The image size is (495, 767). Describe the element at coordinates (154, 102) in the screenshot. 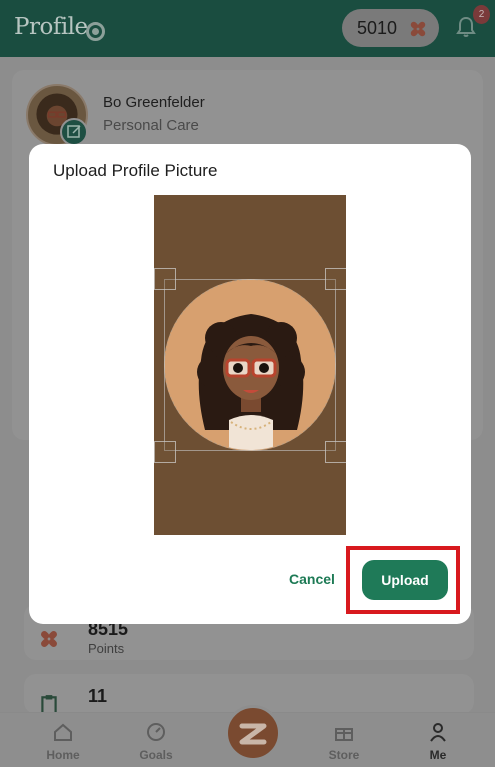

I see `profile-name: Bo Greenfelder` at that location.